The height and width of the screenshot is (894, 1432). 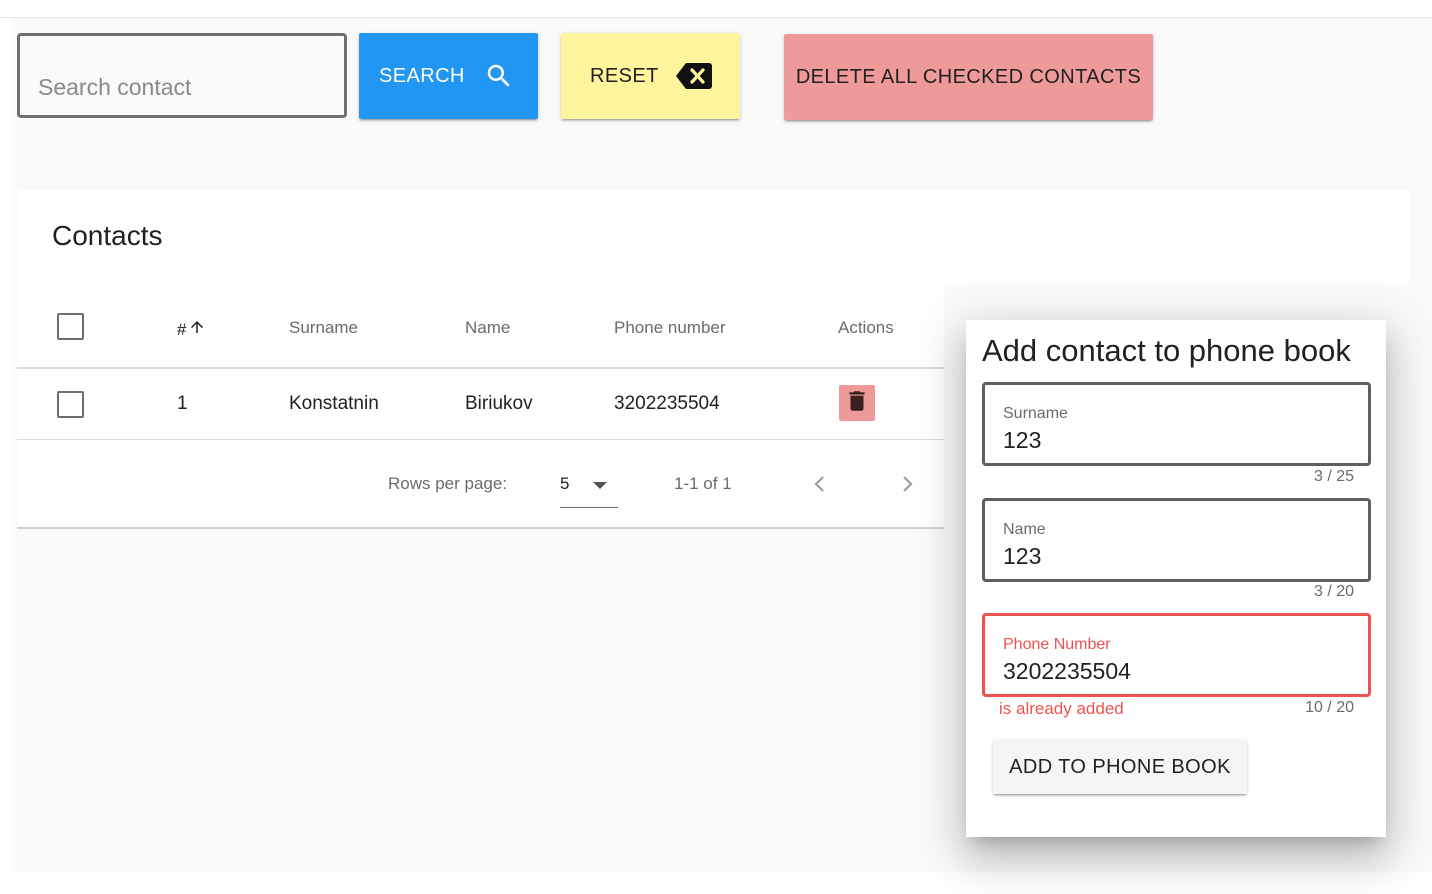 I want to click on row-name: Biriukov, so click(x=499, y=403).